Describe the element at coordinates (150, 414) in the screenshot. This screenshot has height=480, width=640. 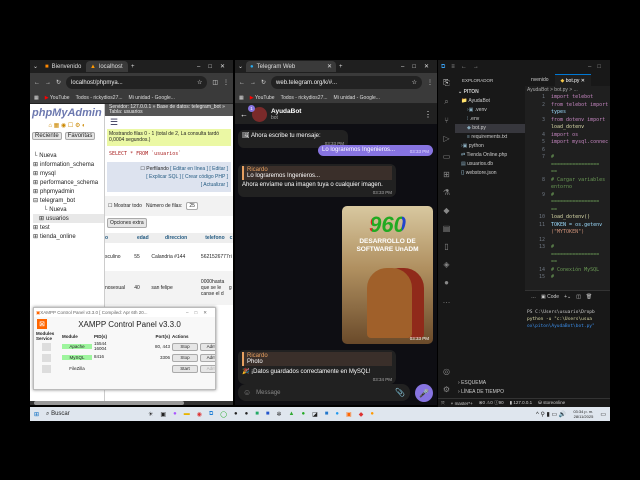
I see `widgets-icon: ☀` at that location.